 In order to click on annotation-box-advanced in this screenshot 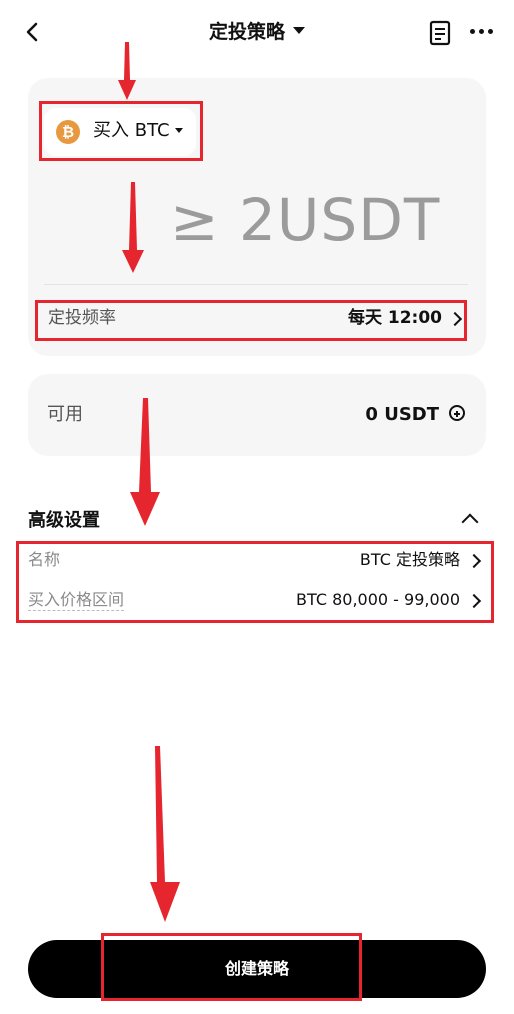, I will do `click(255, 582)`.